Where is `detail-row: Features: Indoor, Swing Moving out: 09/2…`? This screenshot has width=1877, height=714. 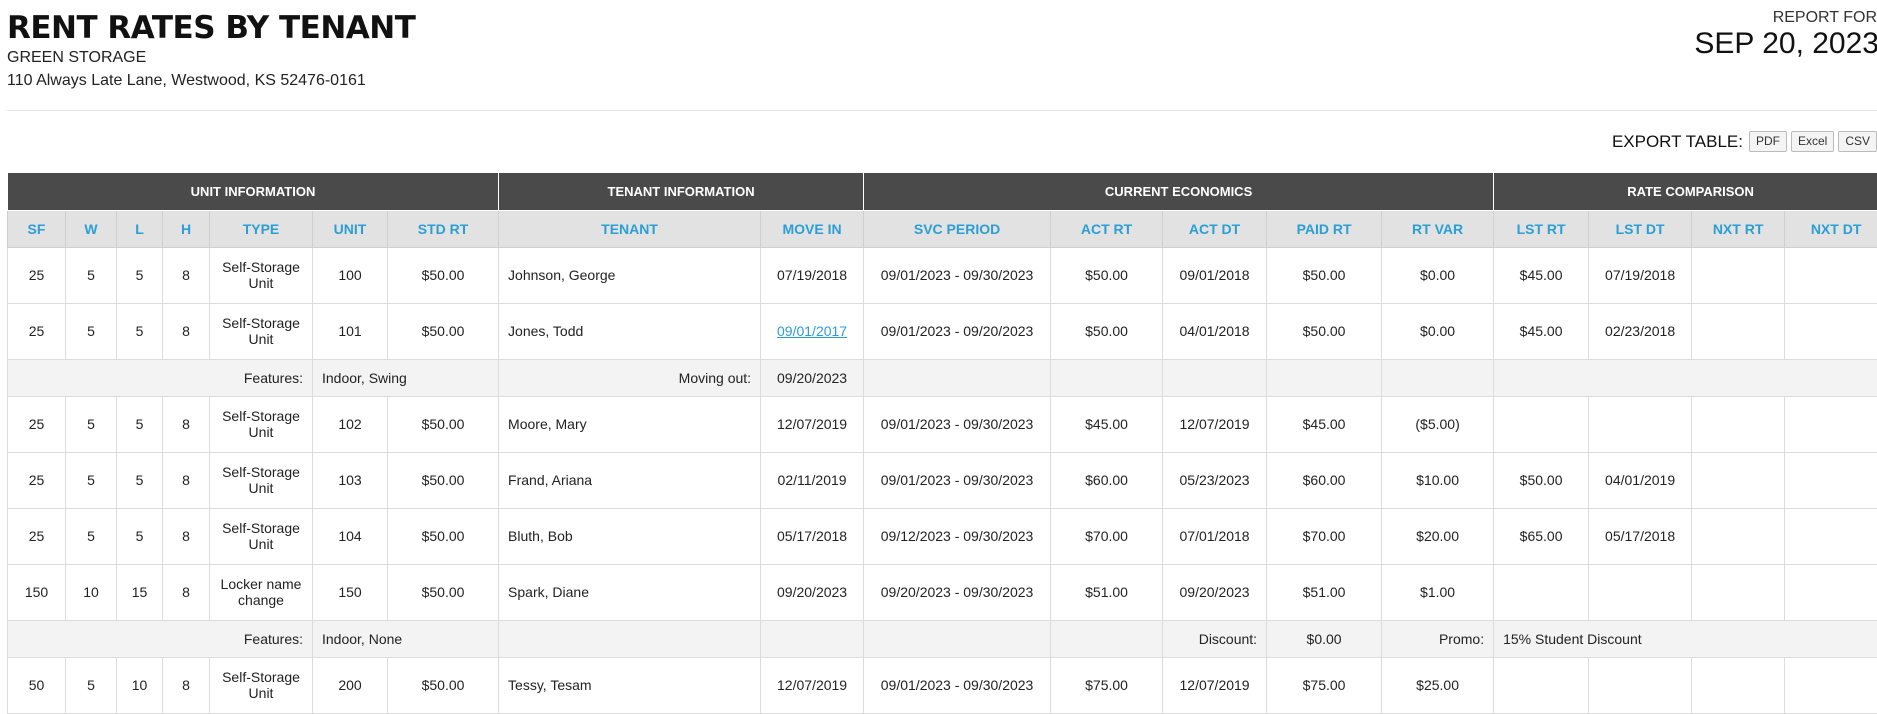 detail-row: Features: Indoor, Swing Moving out: 09/2… is located at coordinates (942, 377).